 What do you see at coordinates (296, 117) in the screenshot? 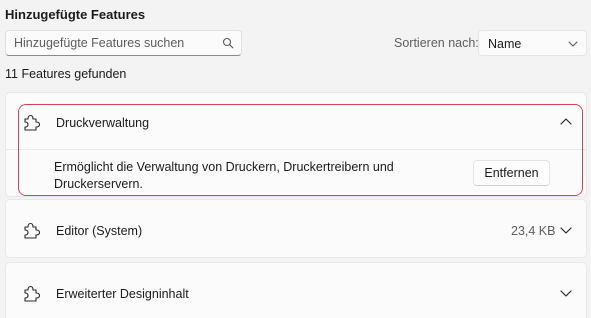
I see `feature-header: Druckverwaltung` at bounding box center [296, 117].